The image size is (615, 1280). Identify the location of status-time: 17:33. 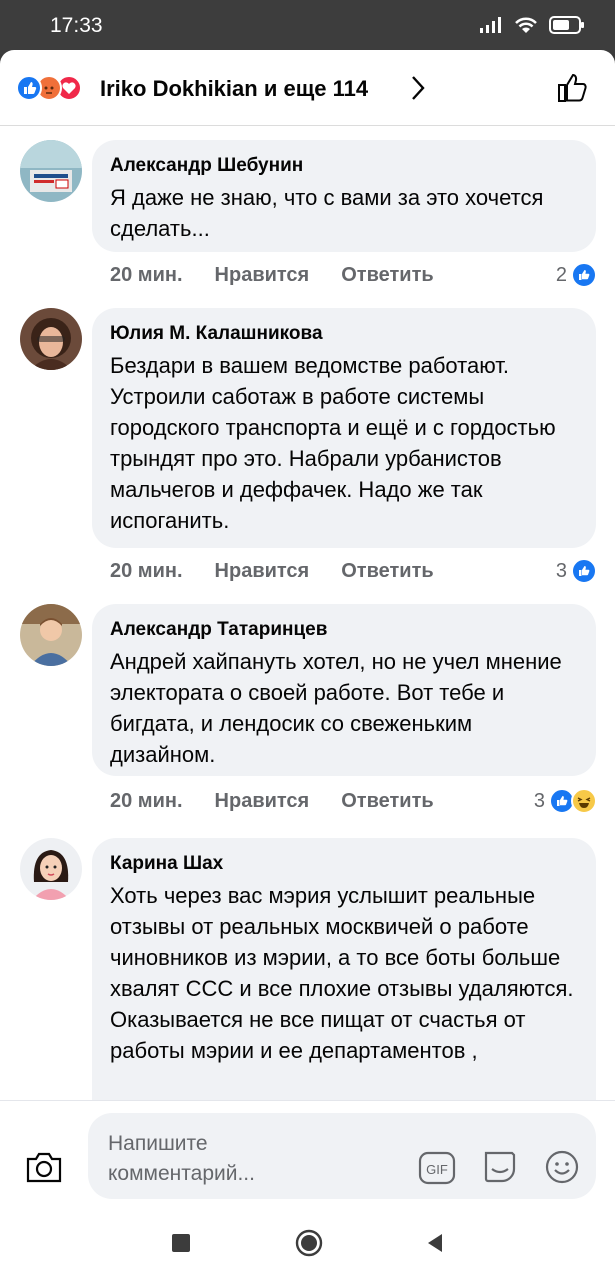
(76, 25).